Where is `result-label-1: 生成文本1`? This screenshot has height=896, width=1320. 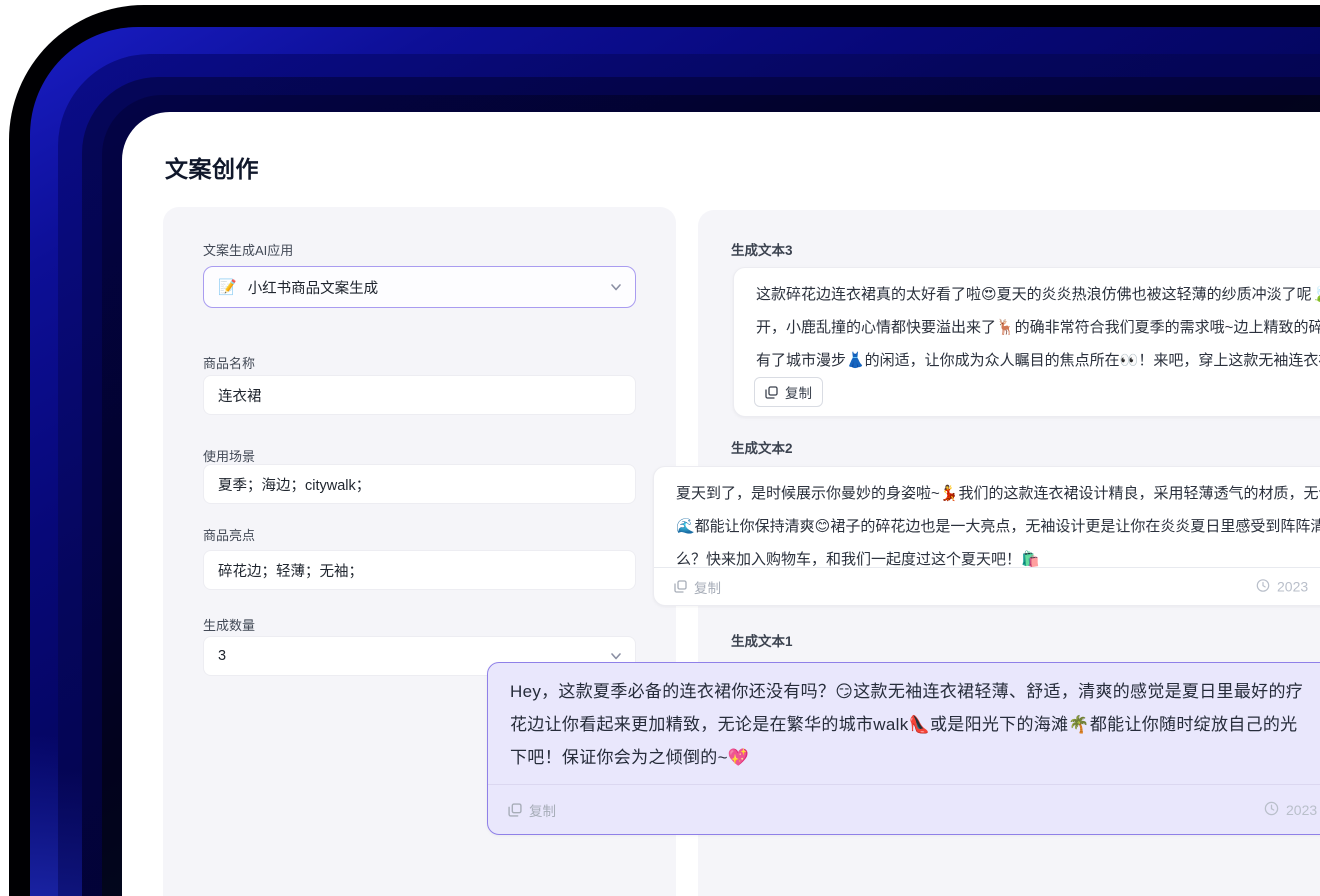 result-label-1: 生成文本1 is located at coordinates (762, 641).